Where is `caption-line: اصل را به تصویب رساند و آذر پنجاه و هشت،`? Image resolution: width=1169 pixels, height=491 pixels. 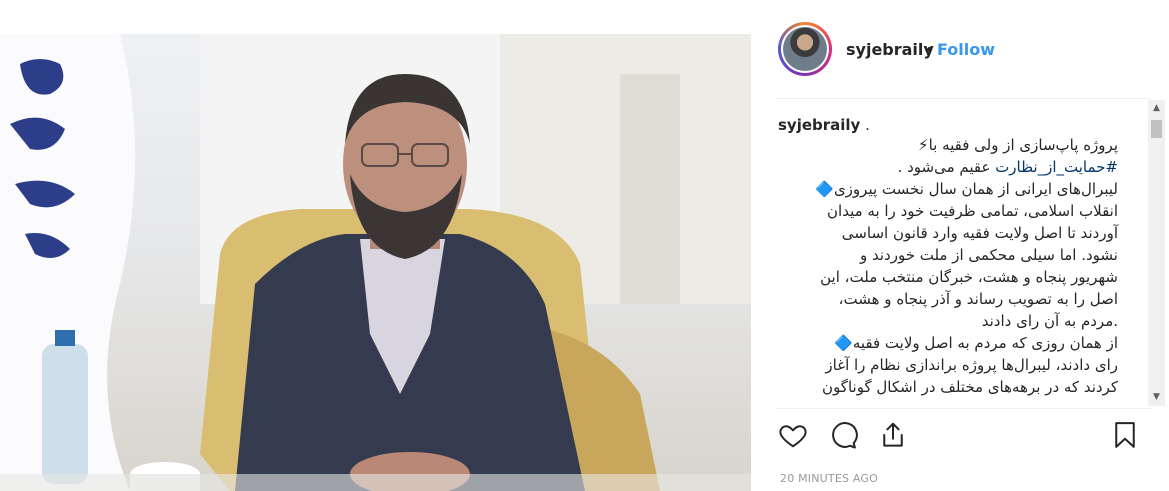
caption-line: اصل را به تصویب رساند و آذر پنجاه و هشت، is located at coordinates (978, 299).